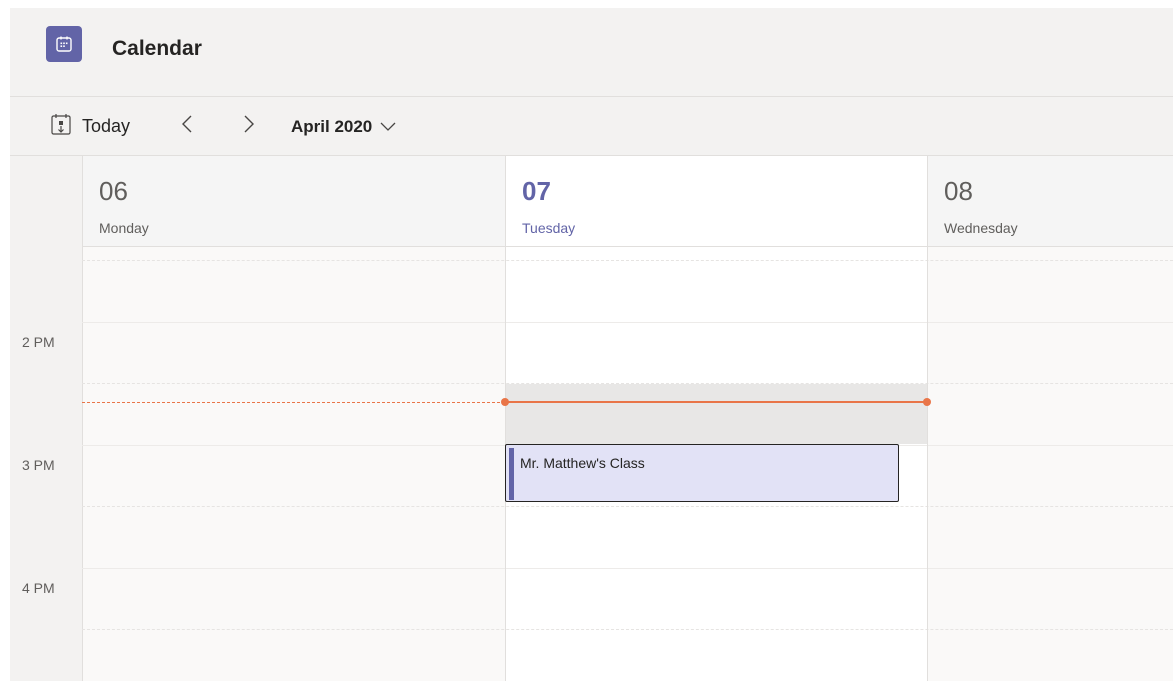  I want to click on day-header-wednesday: 08 Wednesday, so click(1050, 201).